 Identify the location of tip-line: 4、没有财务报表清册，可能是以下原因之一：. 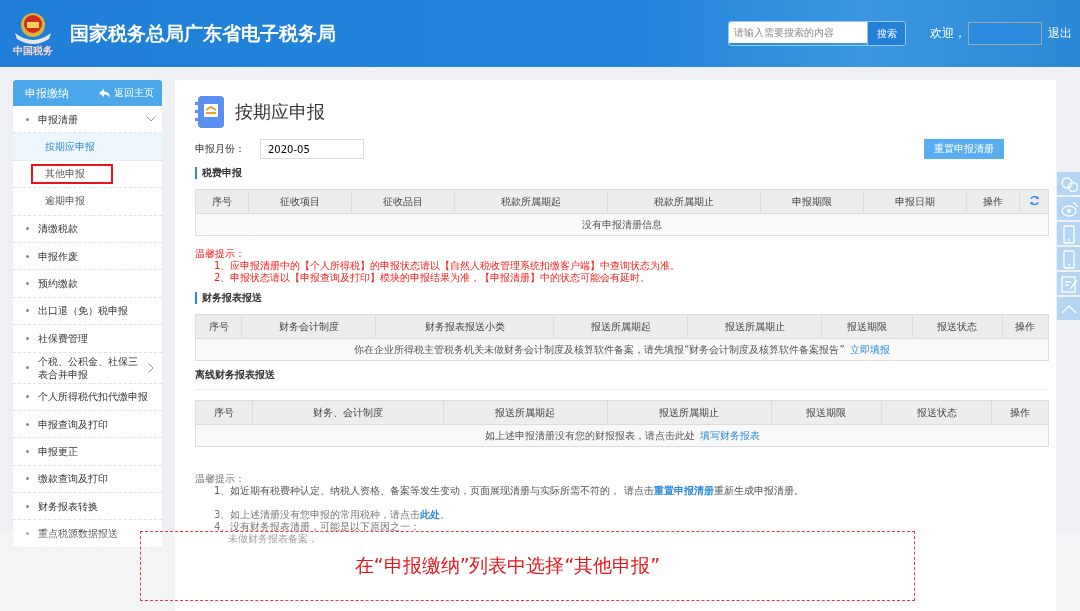
(317, 527).